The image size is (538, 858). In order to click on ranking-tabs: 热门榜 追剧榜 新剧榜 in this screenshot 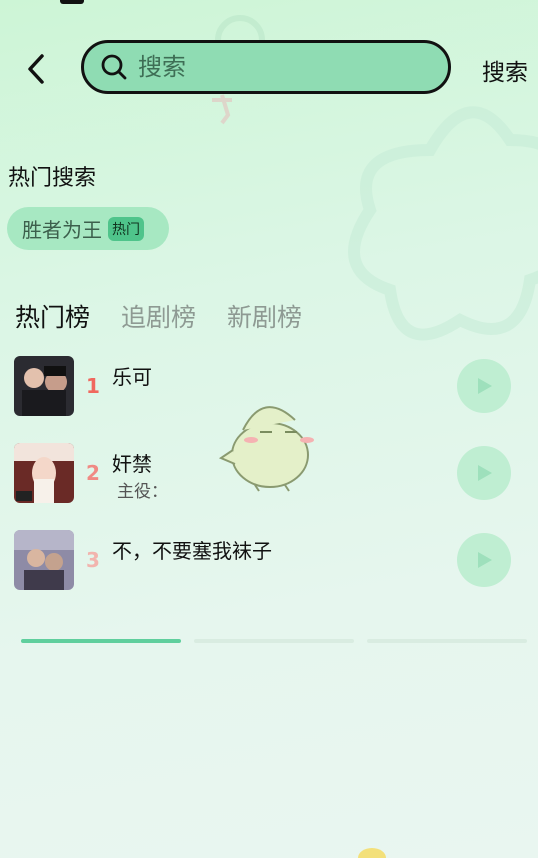, I will do `click(174, 316)`.